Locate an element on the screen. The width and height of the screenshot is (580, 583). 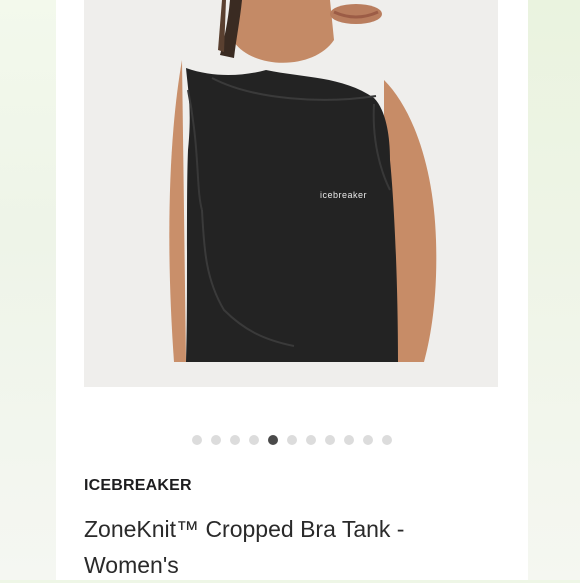
carousel-dots is located at coordinates (292, 440).